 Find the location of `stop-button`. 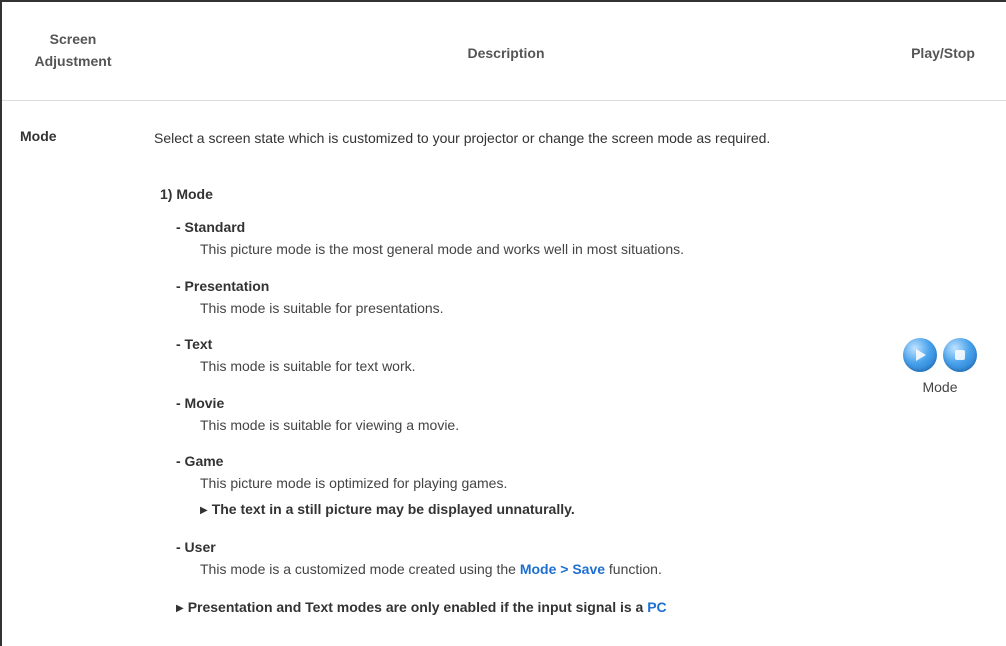

stop-button is located at coordinates (960, 355).